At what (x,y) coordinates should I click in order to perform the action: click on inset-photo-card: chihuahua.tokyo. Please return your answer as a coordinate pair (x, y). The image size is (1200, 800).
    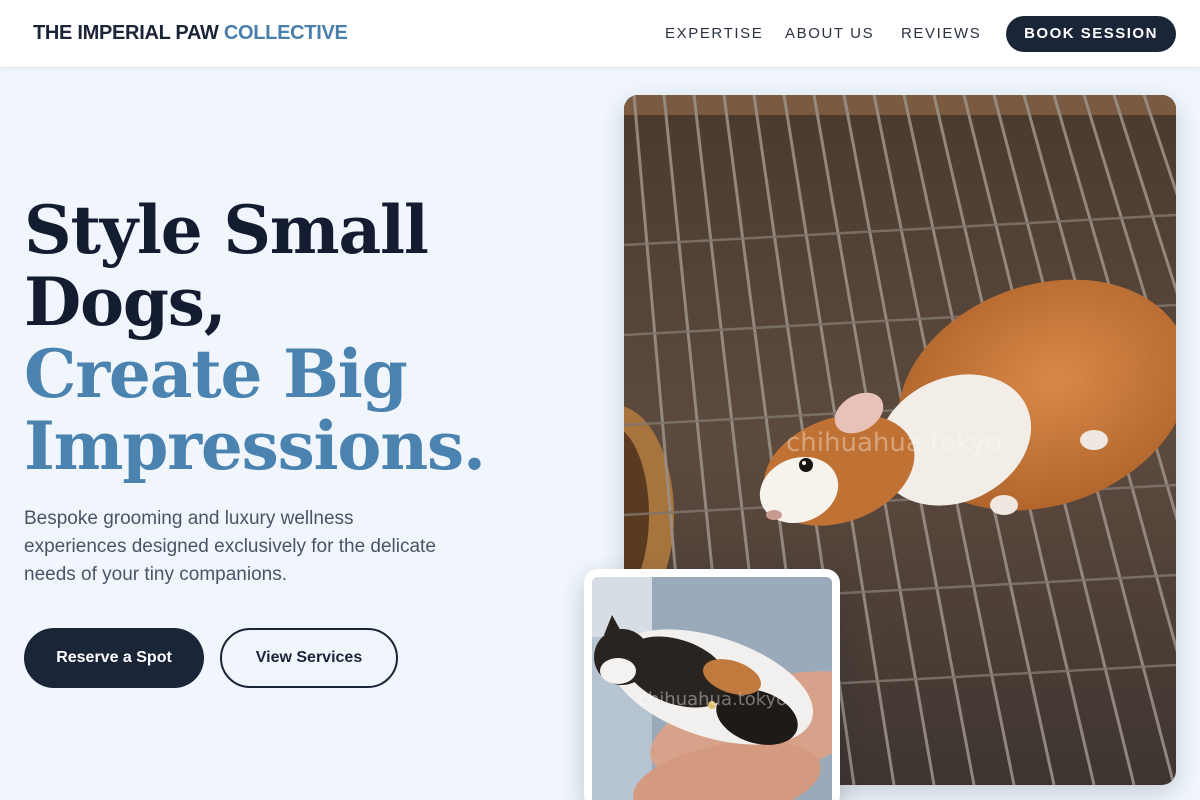
    Looking at the image, I should click on (712, 684).